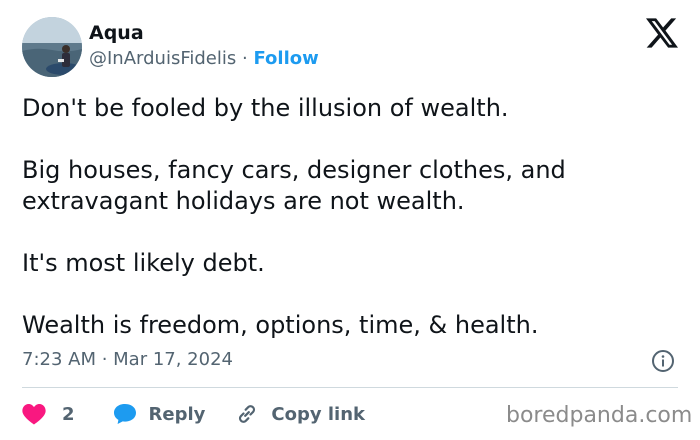 Image resolution: width=700 pixels, height=440 pixels. Describe the element at coordinates (48, 414) in the screenshot. I see `like-button: 2` at that location.